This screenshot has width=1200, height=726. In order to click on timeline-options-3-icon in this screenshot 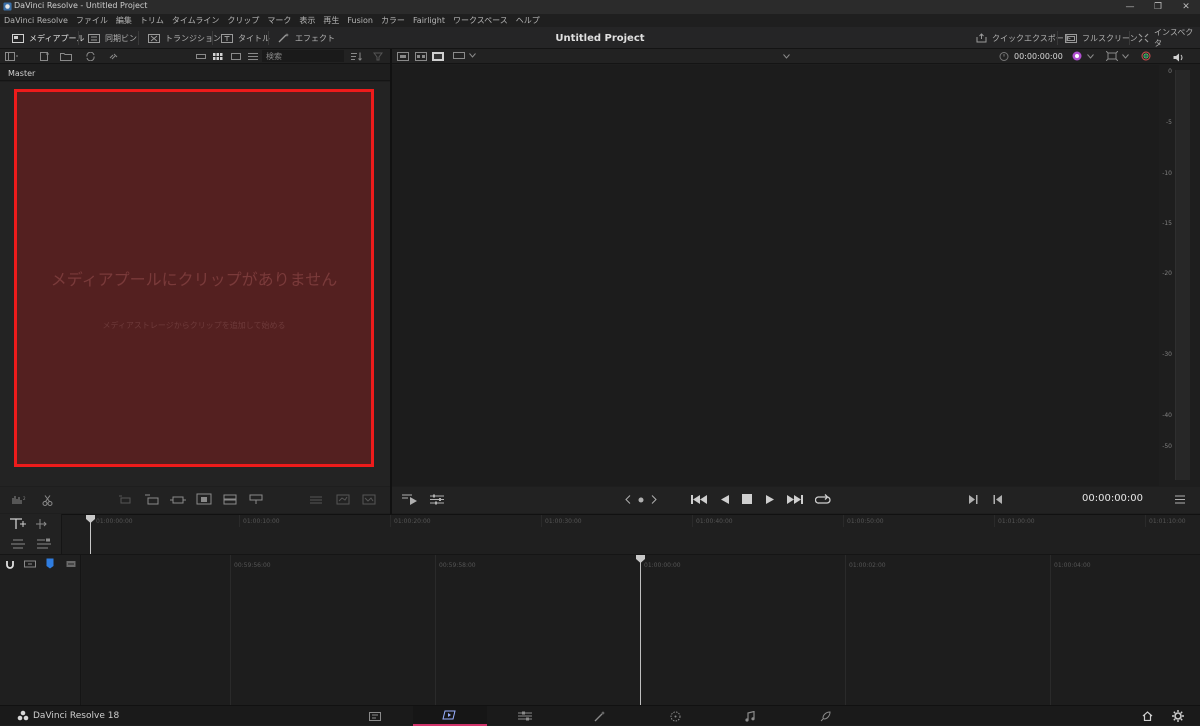, I will do `click(369, 499)`.